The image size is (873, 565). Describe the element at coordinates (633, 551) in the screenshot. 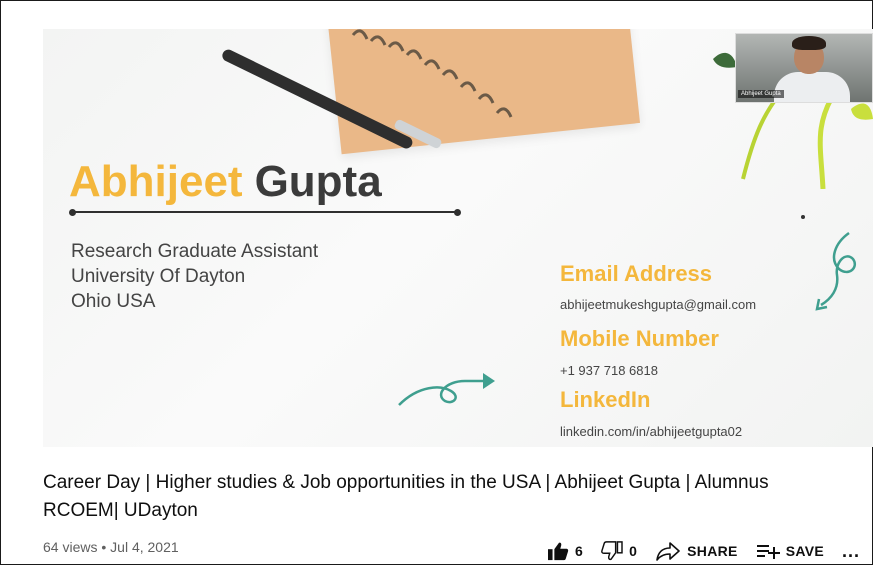

I see `dislike-count: 0` at that location.